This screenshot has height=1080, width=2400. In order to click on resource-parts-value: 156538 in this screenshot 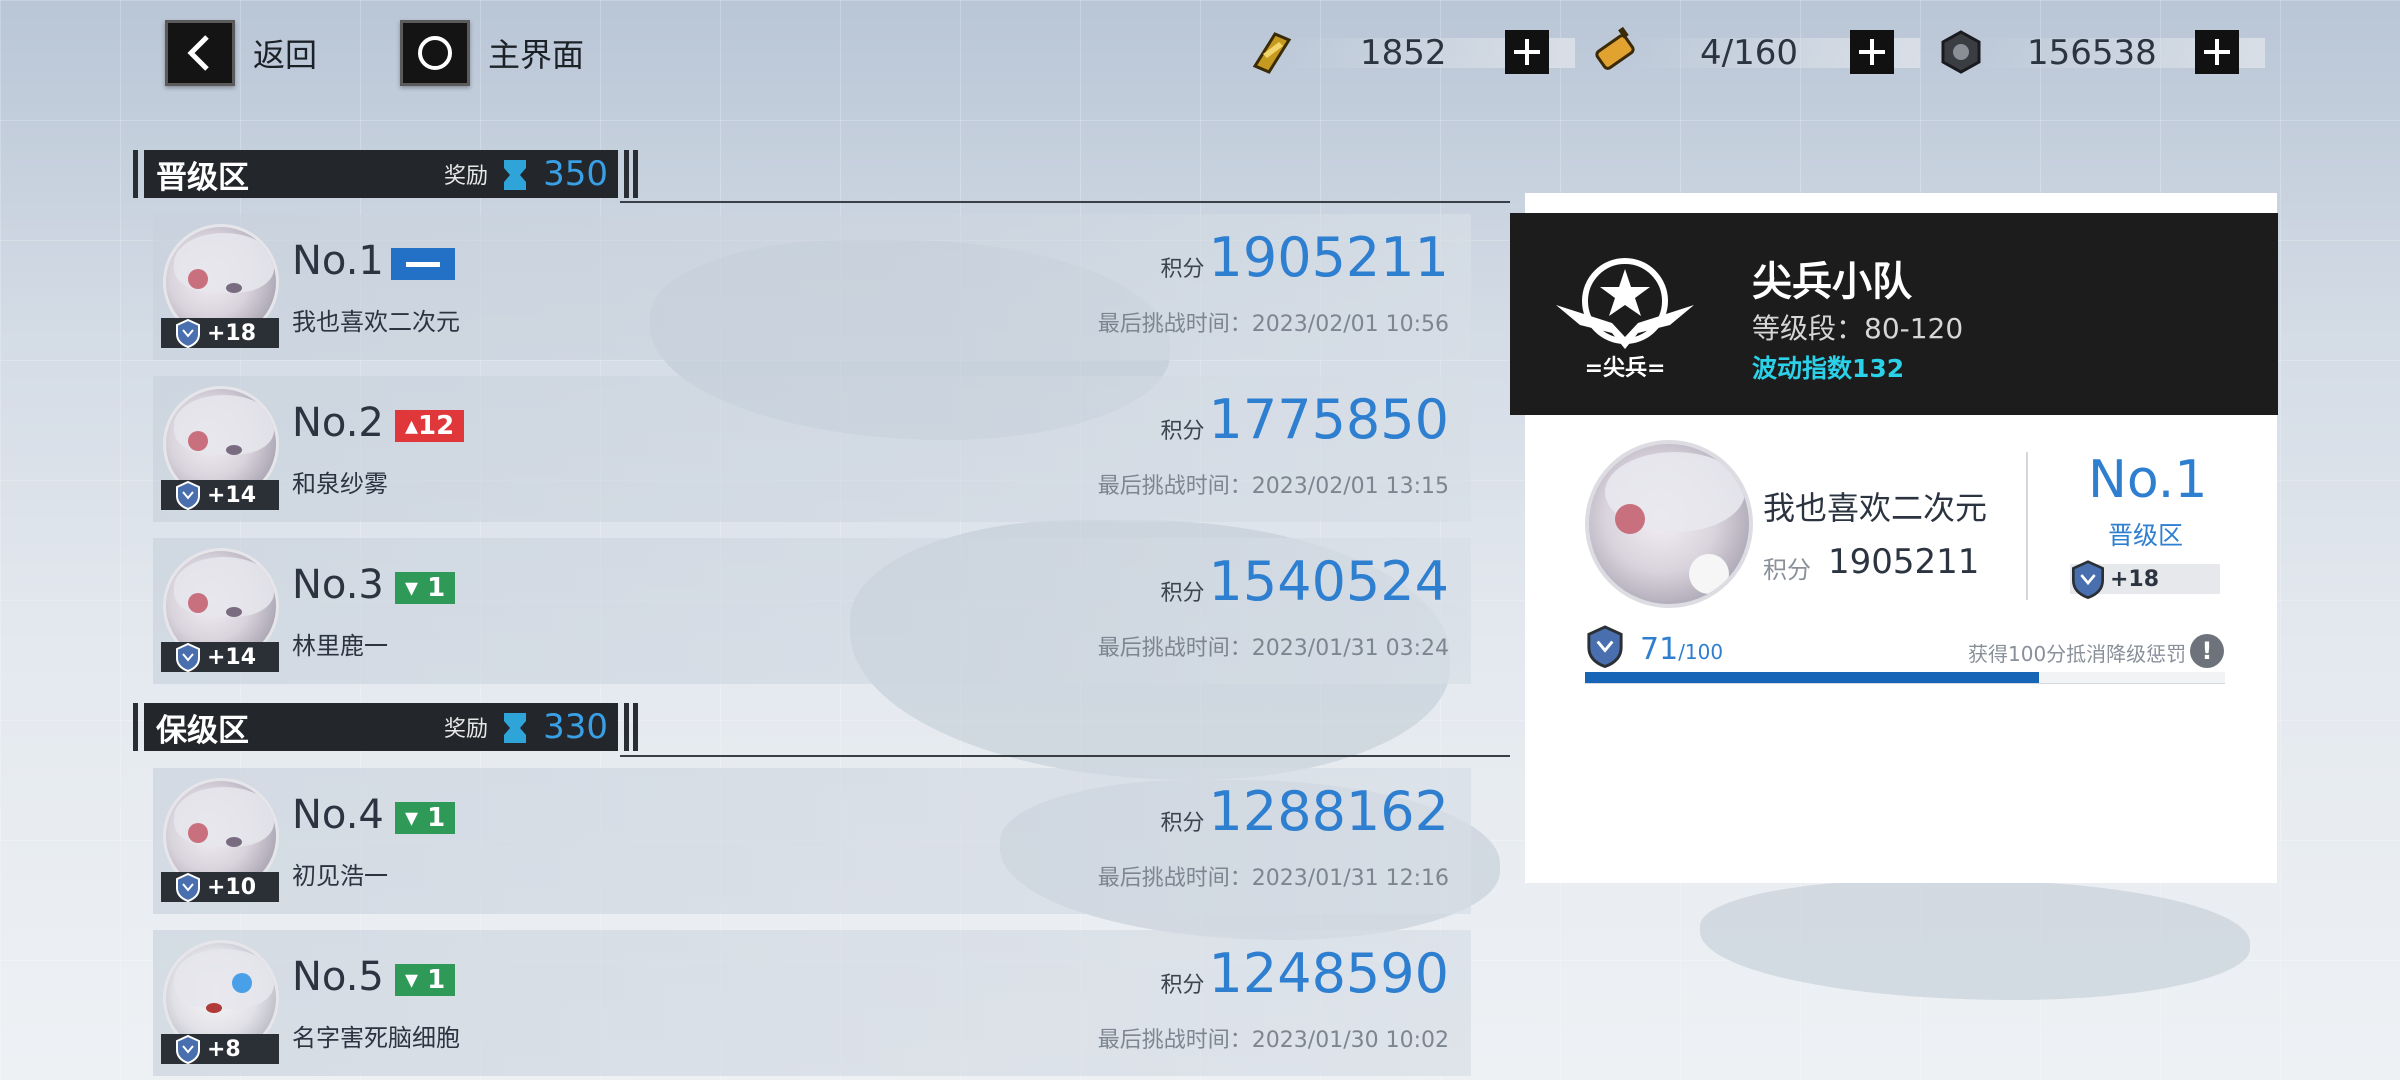, I will do `click(2092, 53)`.